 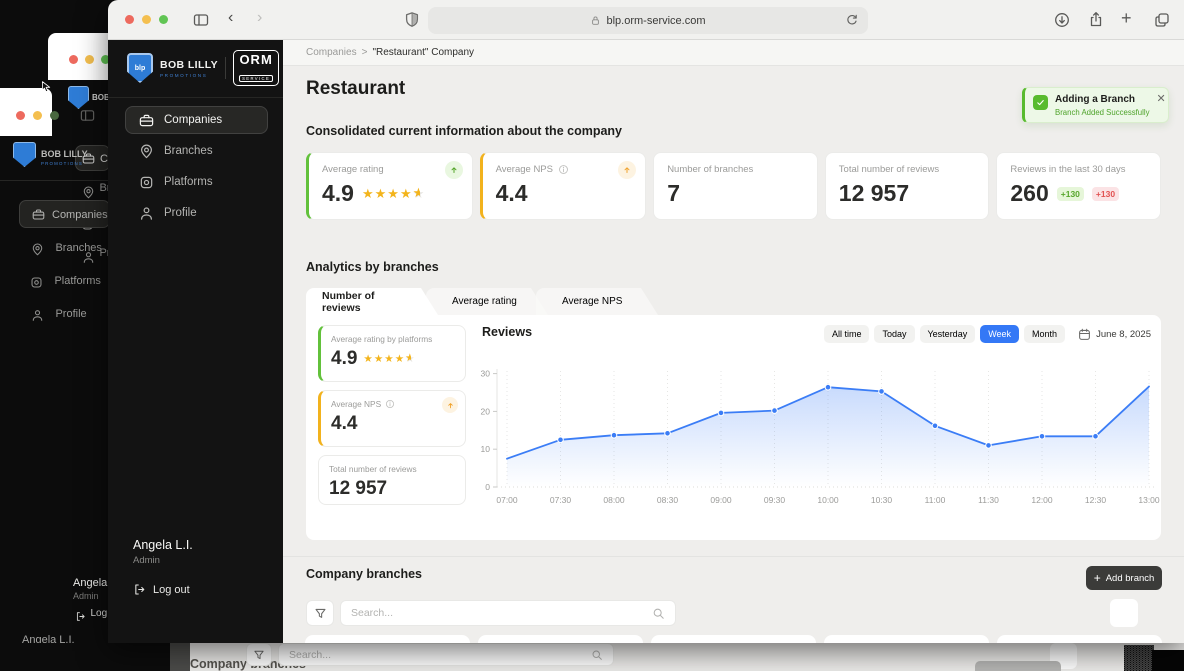 I want to click on tab-average-rating: Average rating, so click(x=487, y=301).